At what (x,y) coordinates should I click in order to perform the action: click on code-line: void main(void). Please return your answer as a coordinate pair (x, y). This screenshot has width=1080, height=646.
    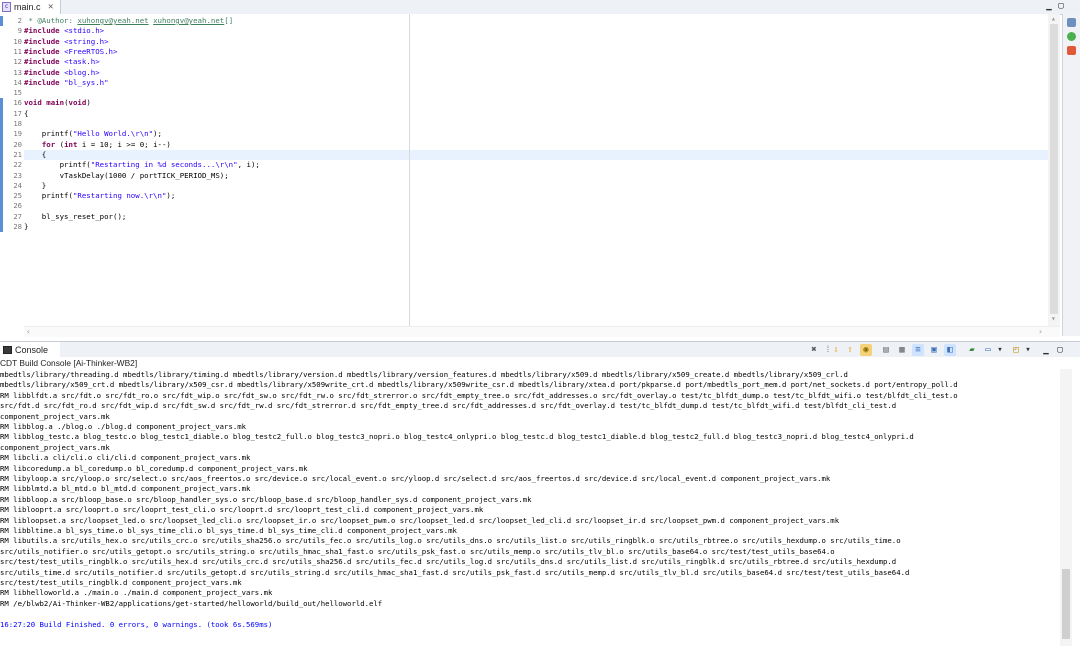
    Looking at the image, I should click on (57, 103).